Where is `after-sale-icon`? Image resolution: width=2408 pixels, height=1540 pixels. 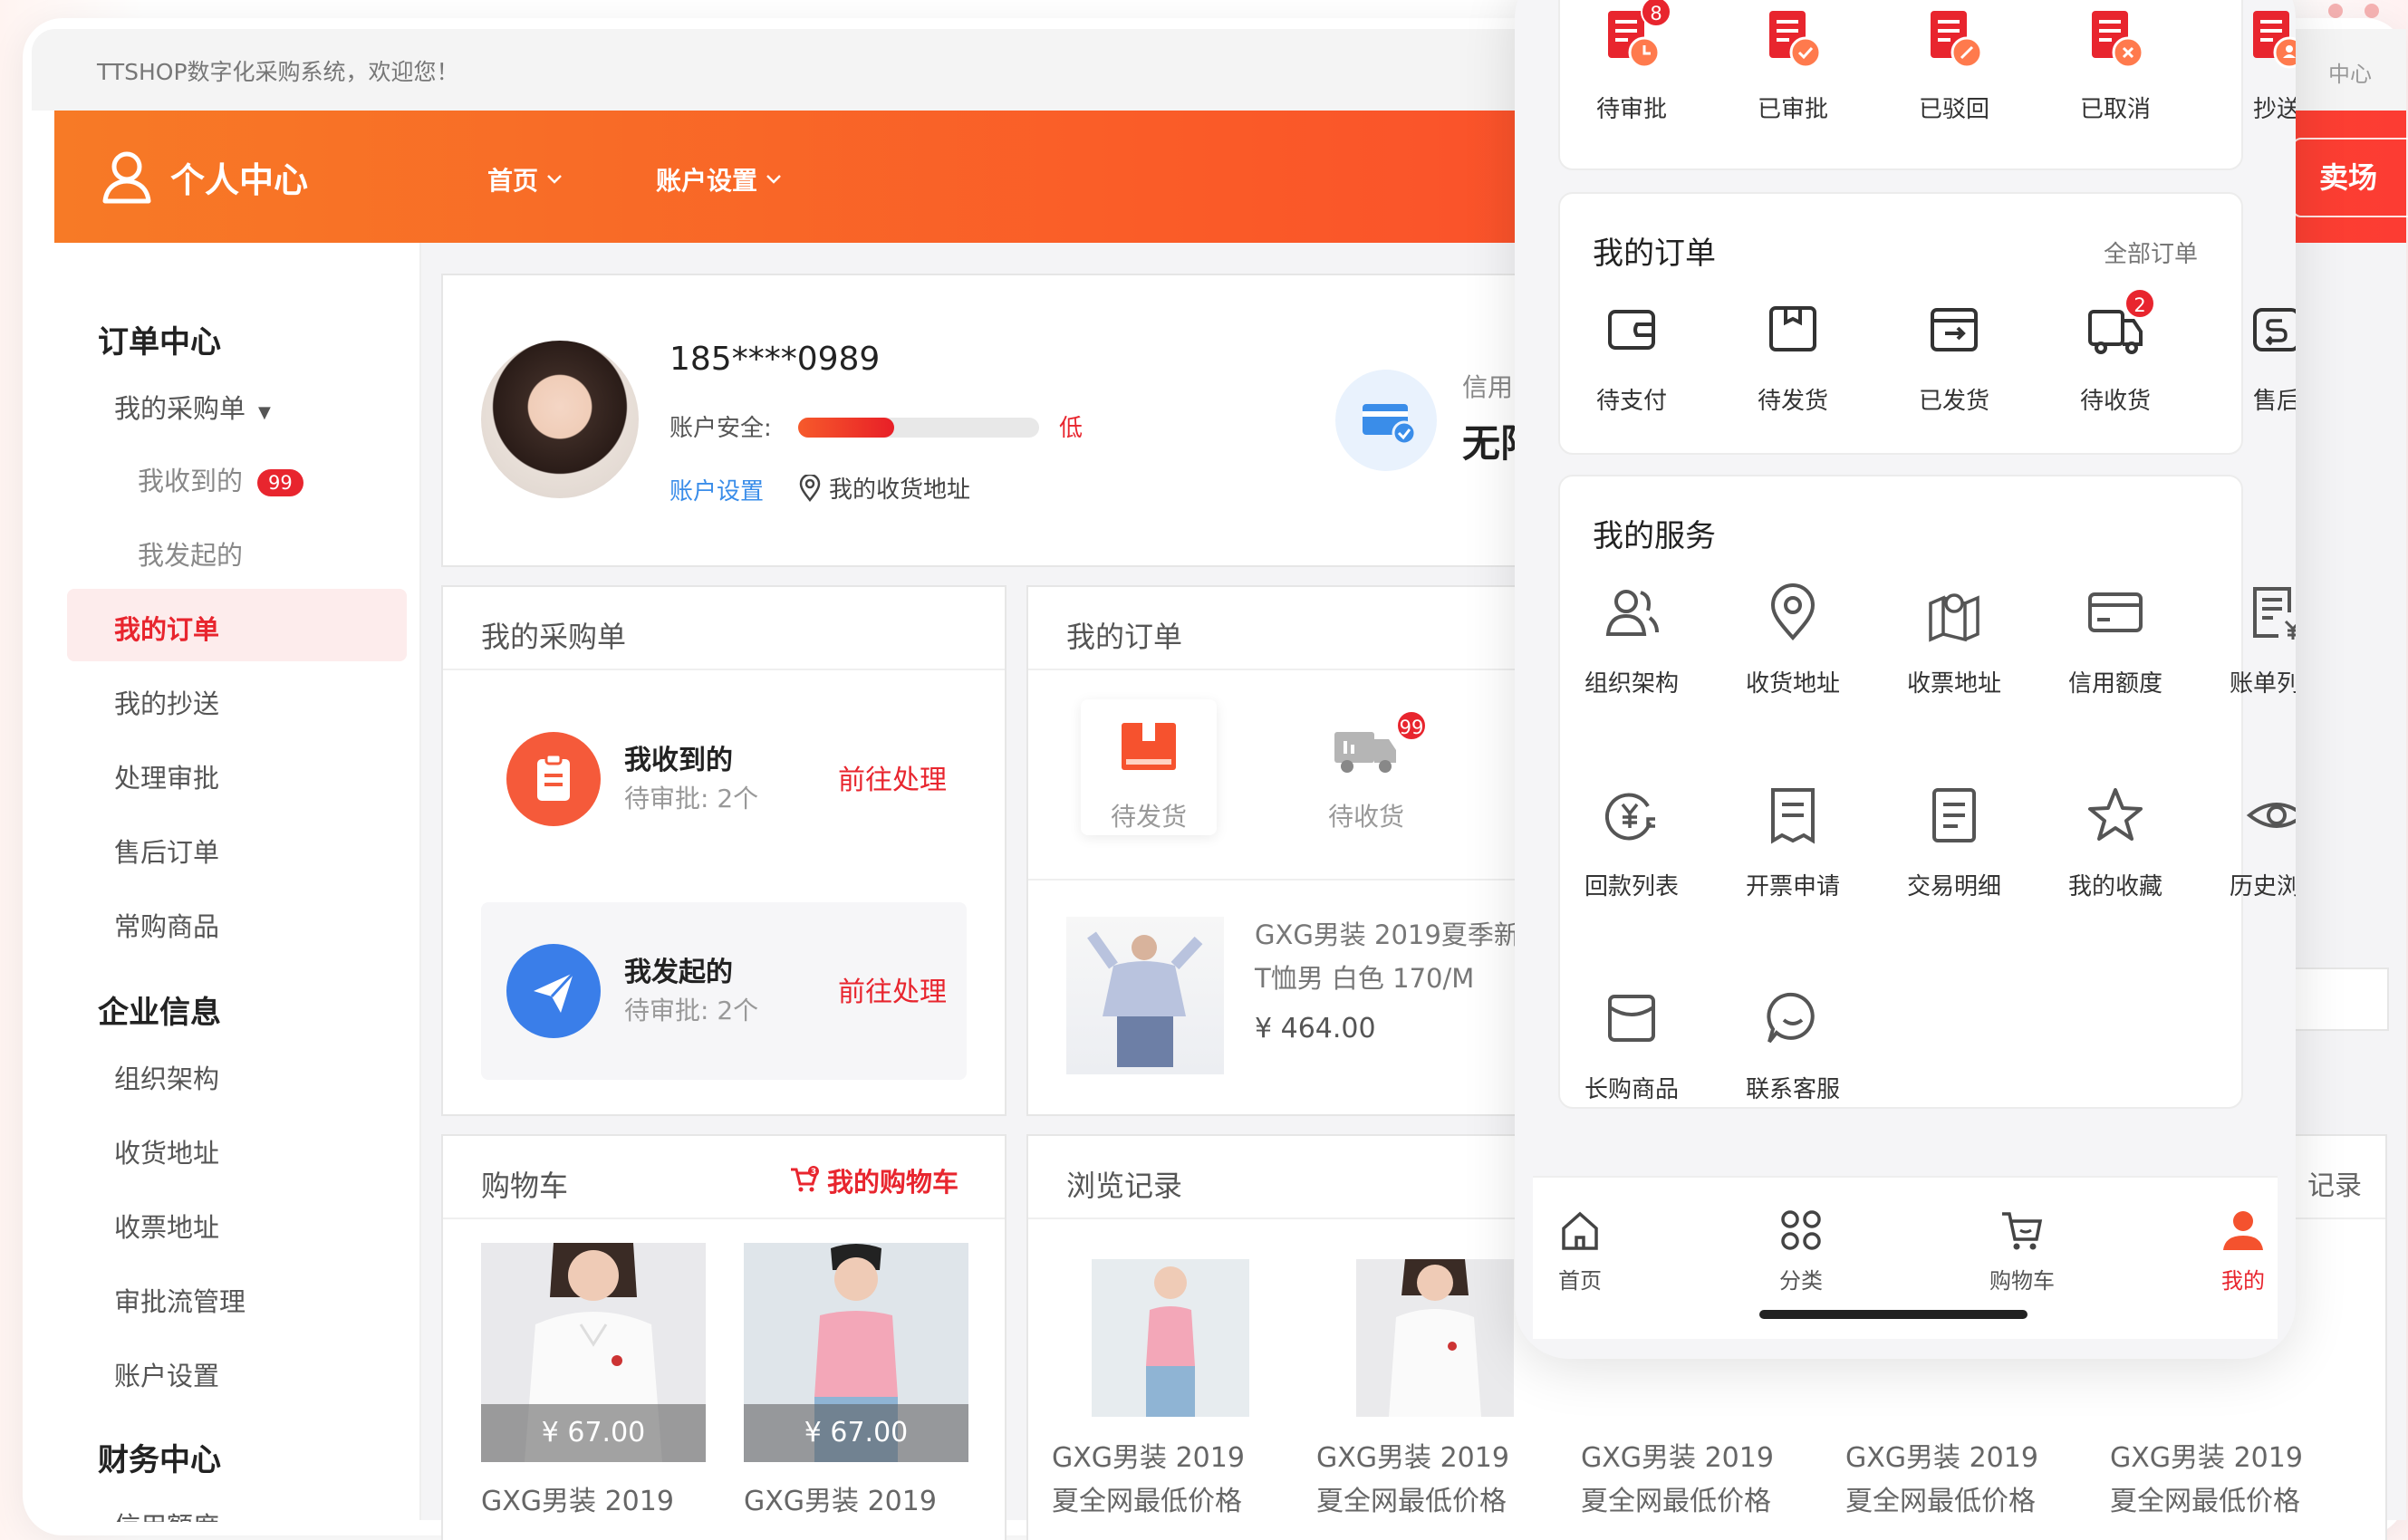 after-sale-icon is located at coordinates (2268, 330).